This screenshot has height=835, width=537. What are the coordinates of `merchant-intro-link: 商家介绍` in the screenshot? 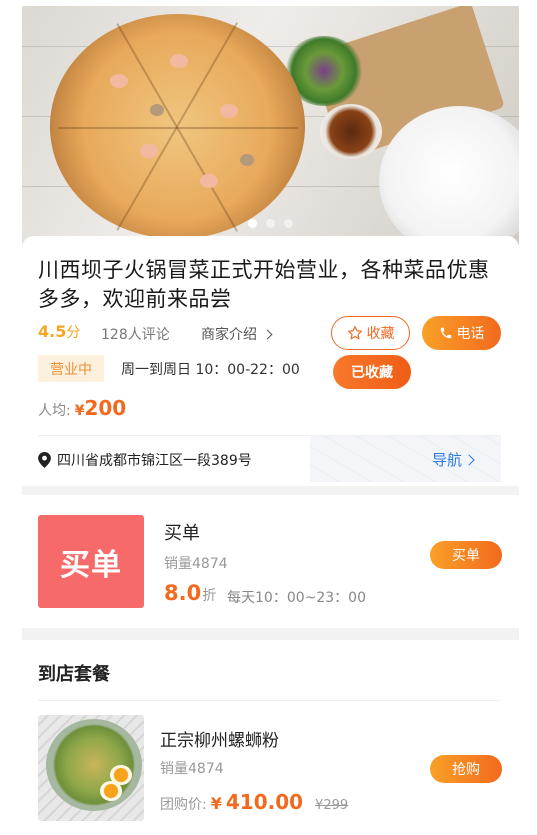 It's located at (237, 334).